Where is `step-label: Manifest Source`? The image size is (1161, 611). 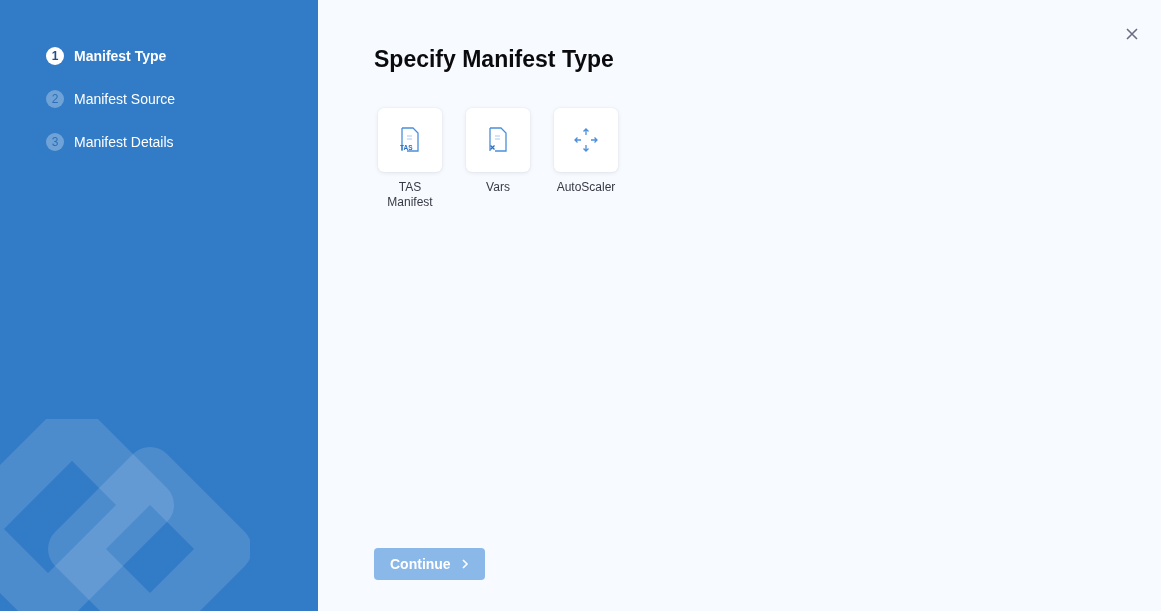 step-label: Manifest Source is located at coordinates (125, 98).